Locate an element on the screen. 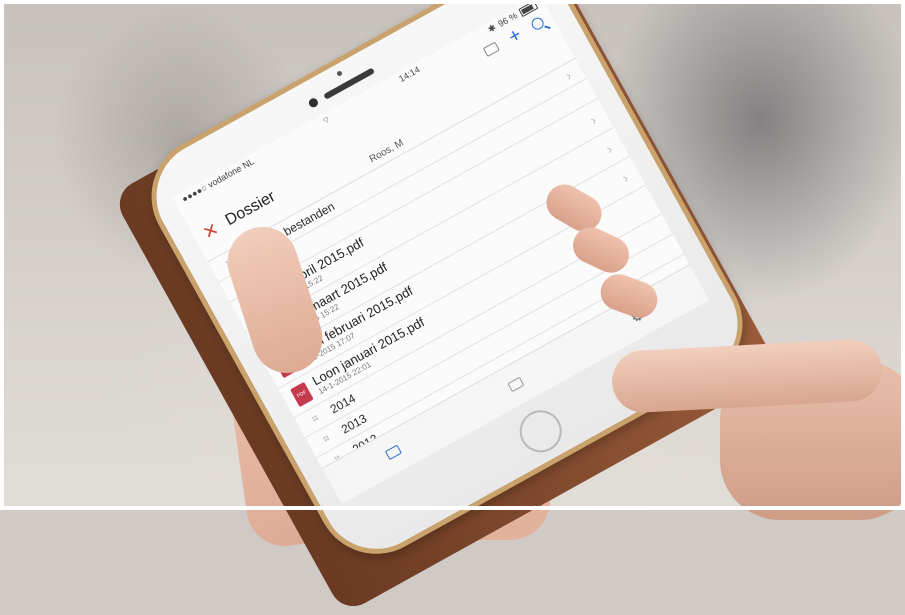  documents-tab-icon is located at coordinates (393, 452).